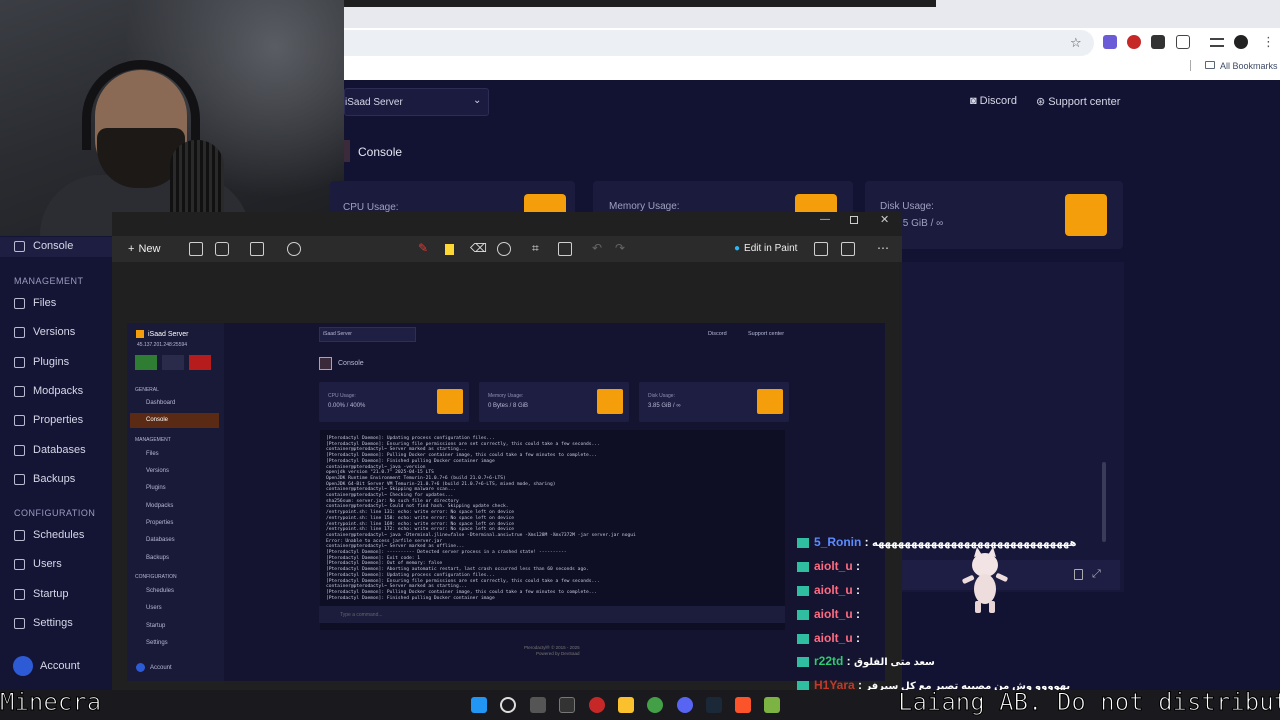 The width and height of the screenshot is (1280, 720). Describe the element at coordinates (158, 558) in the screenshot. I see `mini-nav-backups: Backups` at that location.